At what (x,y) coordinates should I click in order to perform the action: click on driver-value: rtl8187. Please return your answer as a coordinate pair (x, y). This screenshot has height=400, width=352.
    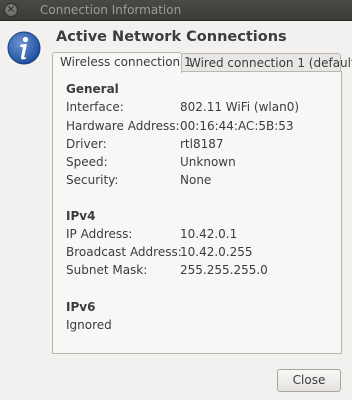
    Looking at the image, I should click on (202, 144).